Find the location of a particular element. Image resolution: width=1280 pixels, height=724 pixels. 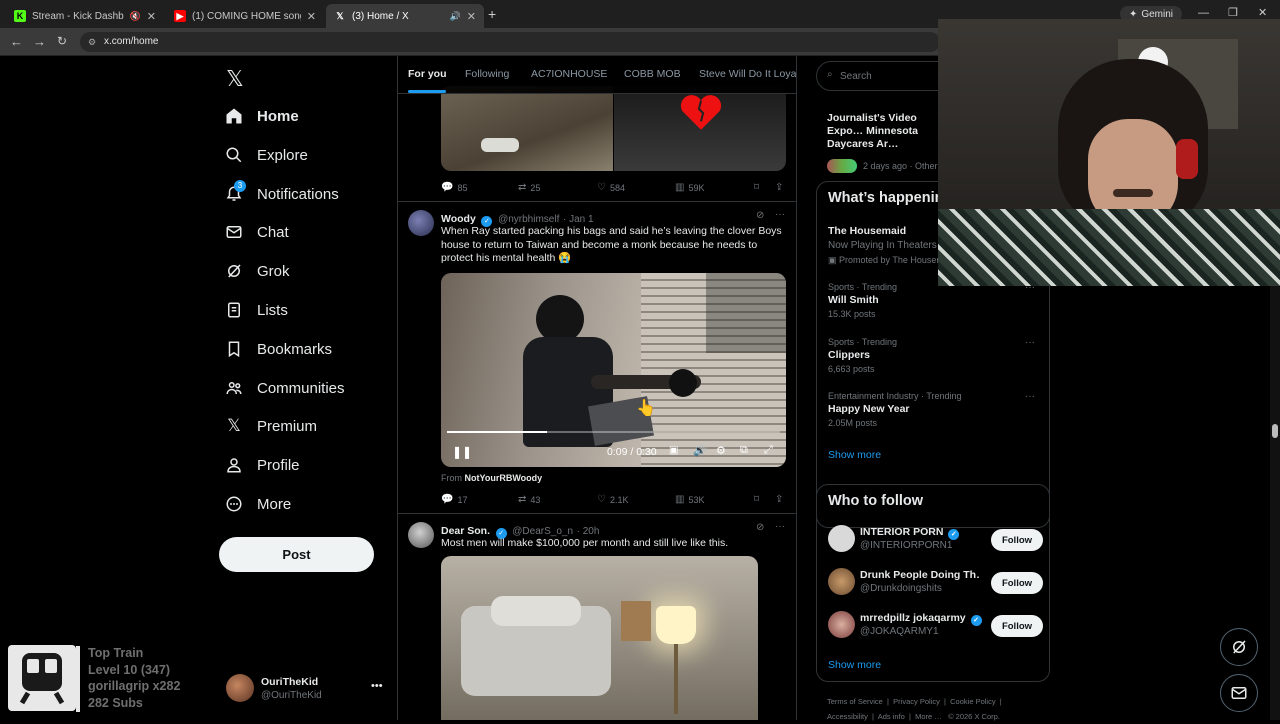

video-player: ❚❚ 0:09 / 0:30 ▣ 🔊 ⚙ ⧉ ⤢ is located at coordinates (613, 370).